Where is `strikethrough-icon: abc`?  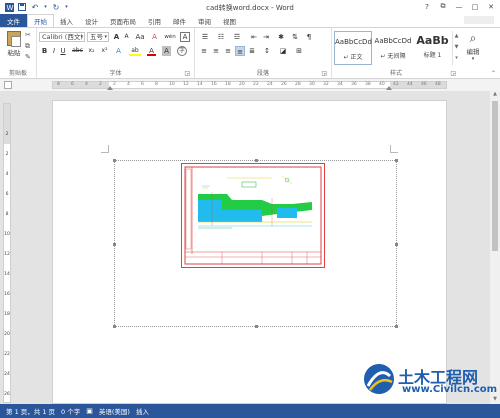
strikethrough-icon: abc is located at coordinates (77, 51).